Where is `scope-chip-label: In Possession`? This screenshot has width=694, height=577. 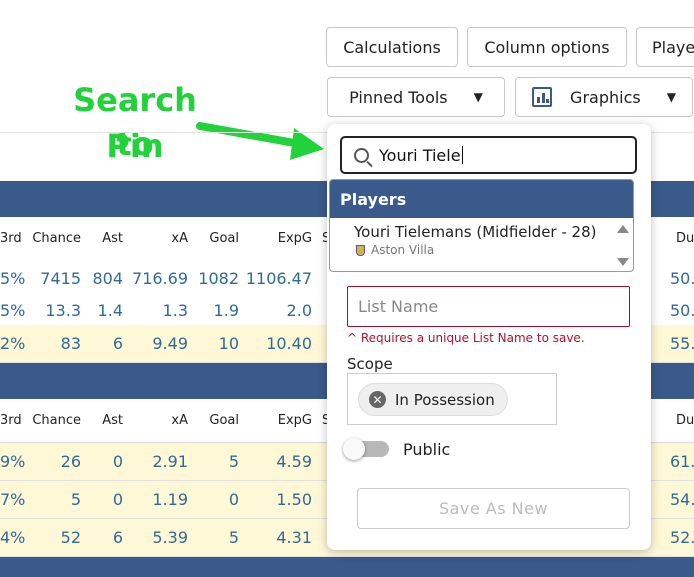 scope-chip-label: In Possession is located at coordinates (445, 399).